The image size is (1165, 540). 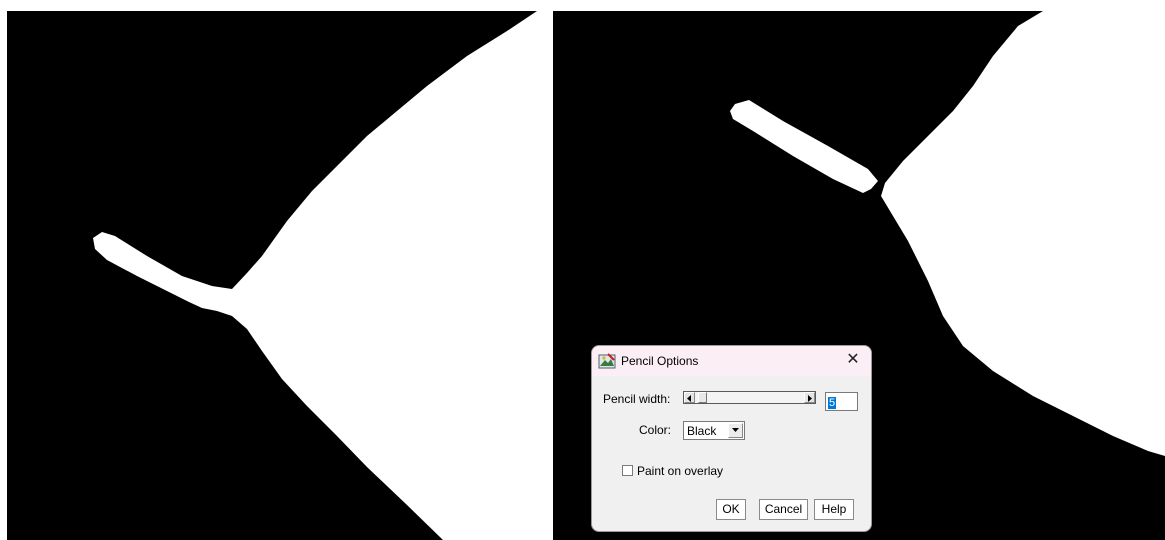 I want to click on ok-button: OK, so click(x=731, y=509).